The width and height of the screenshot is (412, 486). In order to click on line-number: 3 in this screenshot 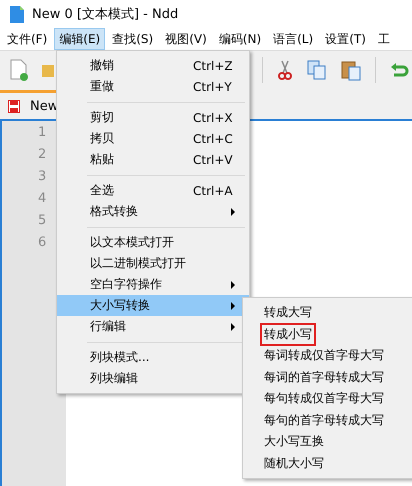, I will do `click(42, 177)`.